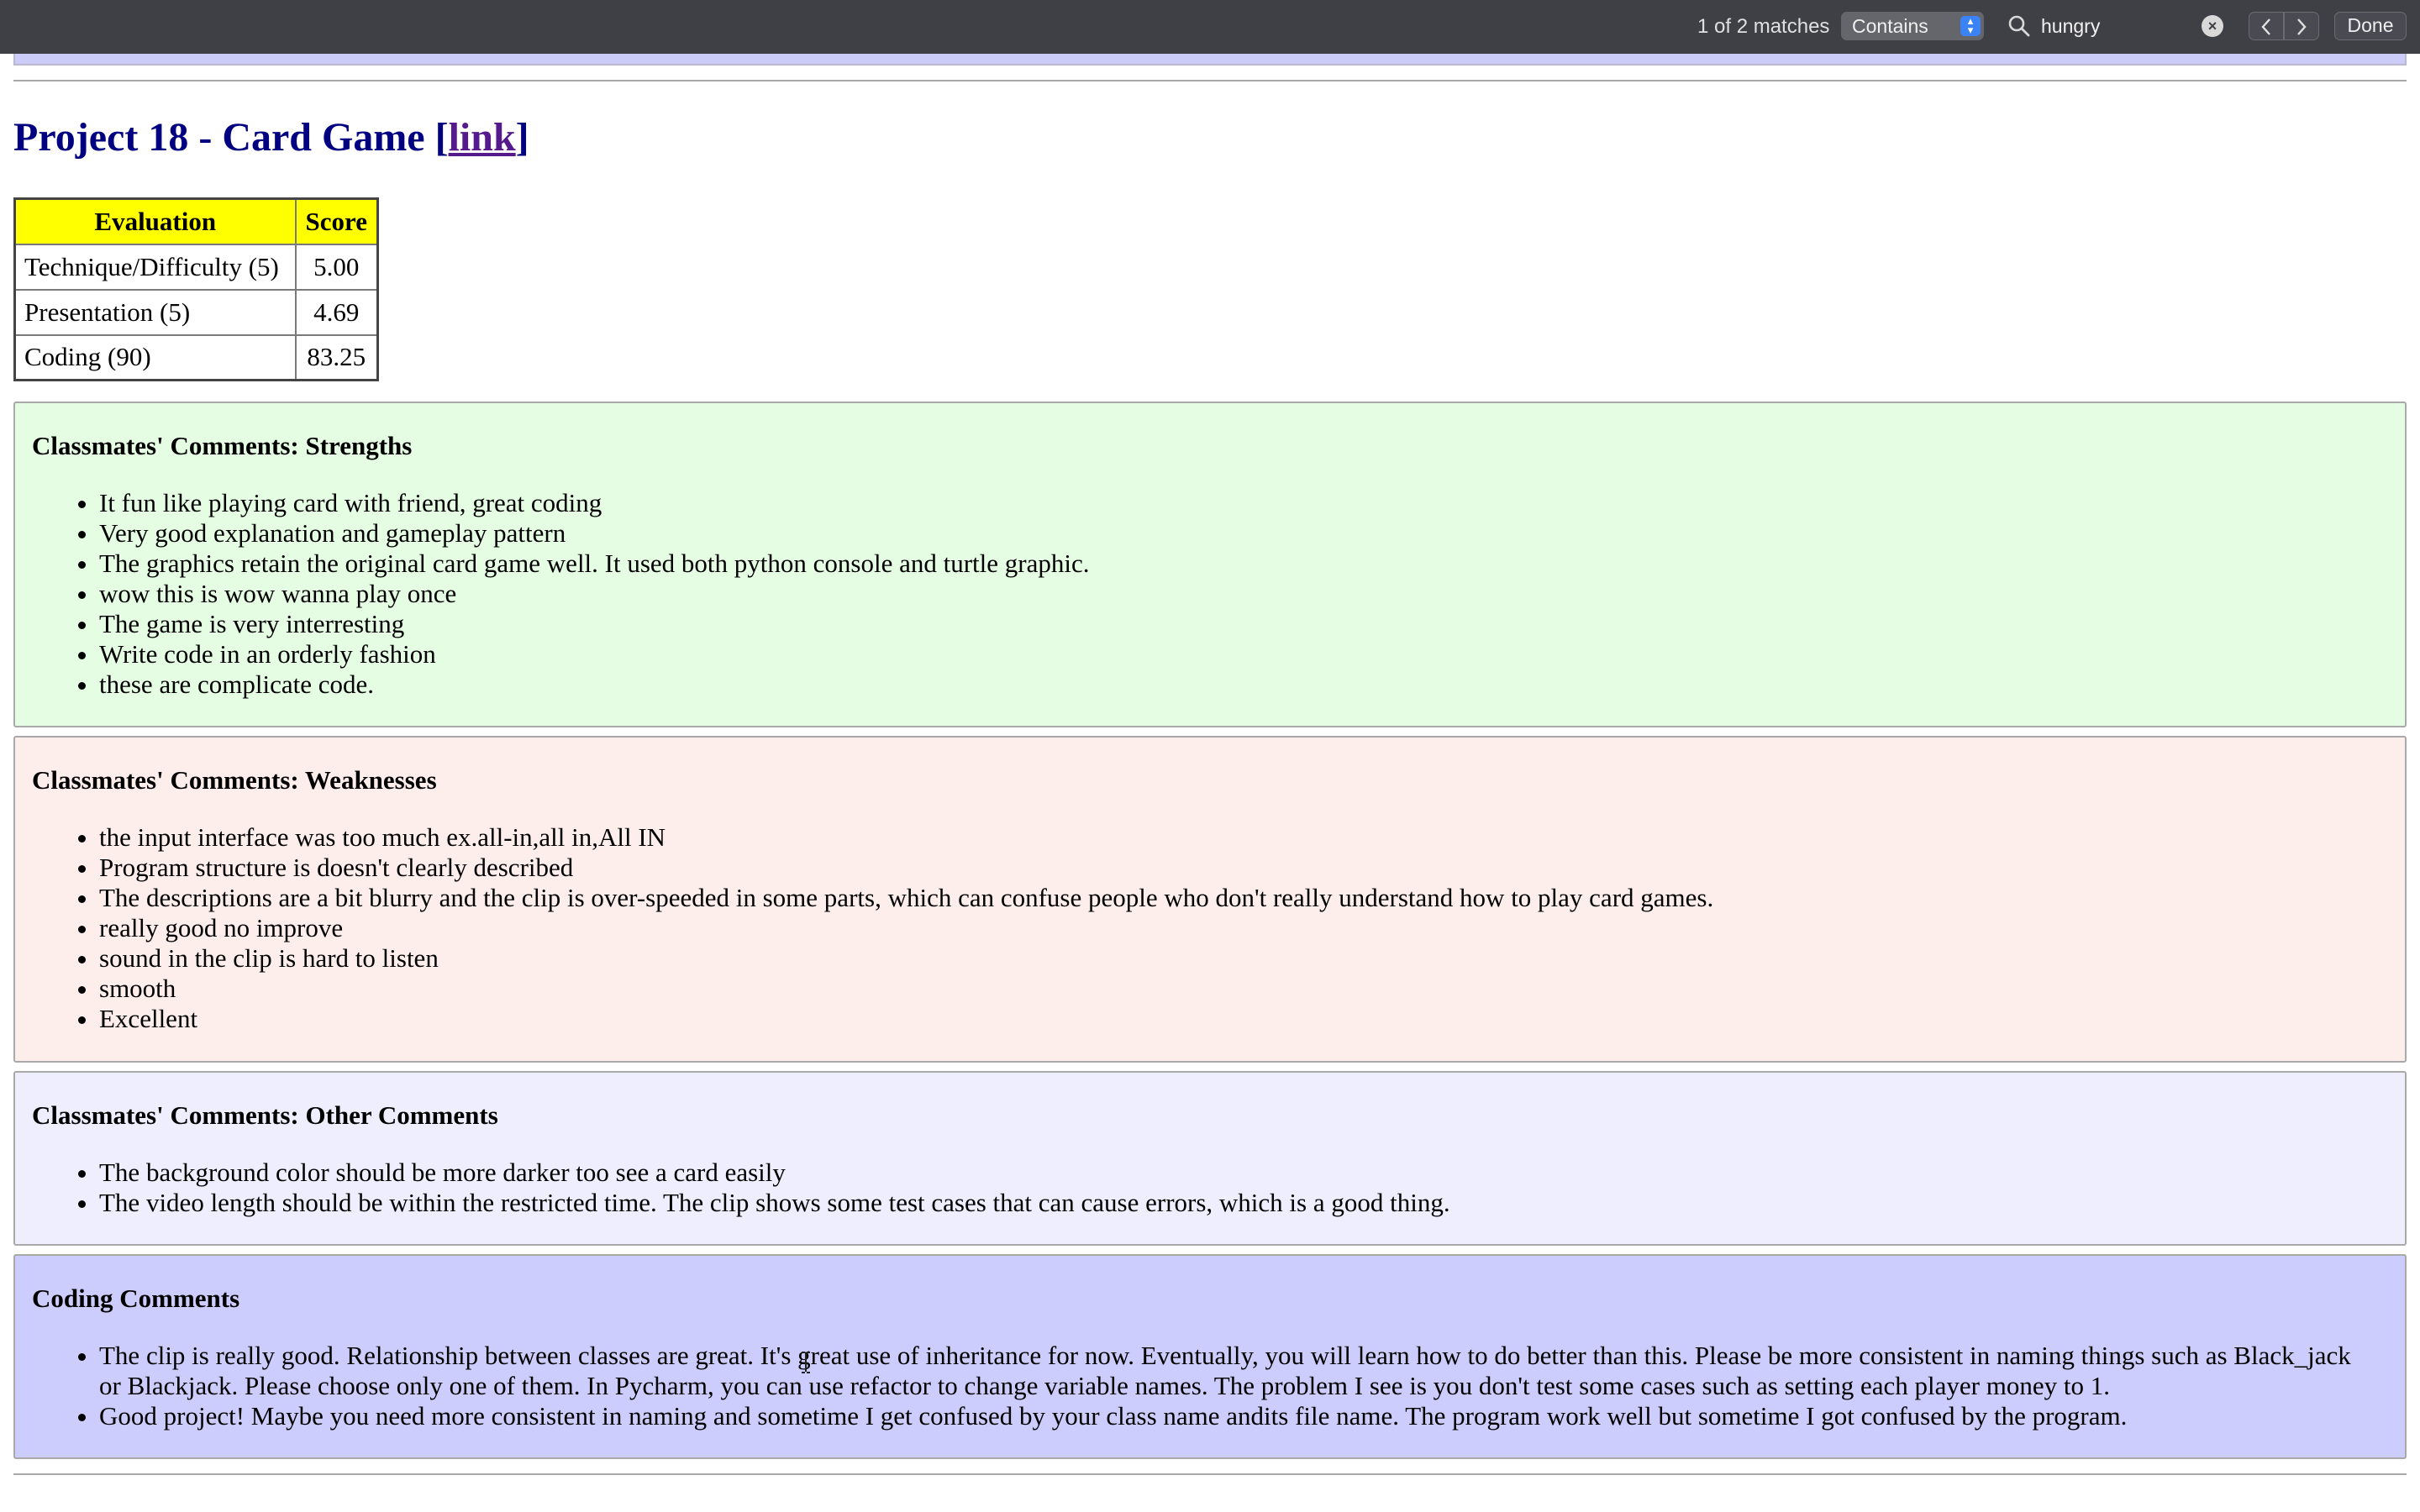 This screenshot has width=2420, height=1512. I want to click on table-row: Presentation (5) 4.69, so click(196, 312).